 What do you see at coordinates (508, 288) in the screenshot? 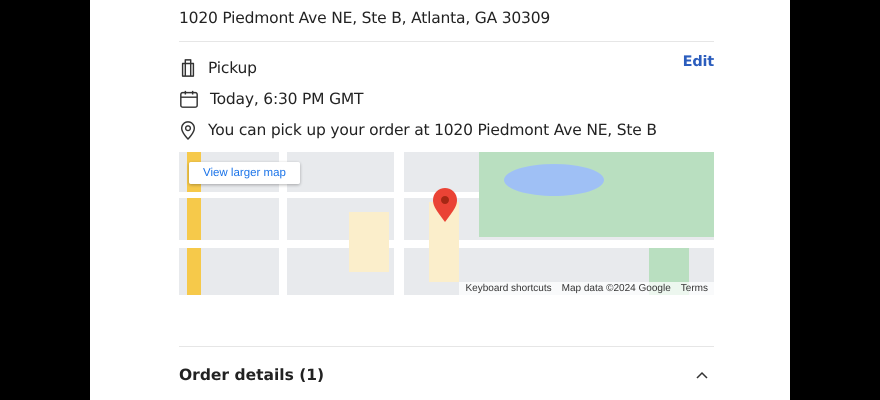
I see `map-attribution-link: Keyboard shortcuts` at bounding box center [508, 288].